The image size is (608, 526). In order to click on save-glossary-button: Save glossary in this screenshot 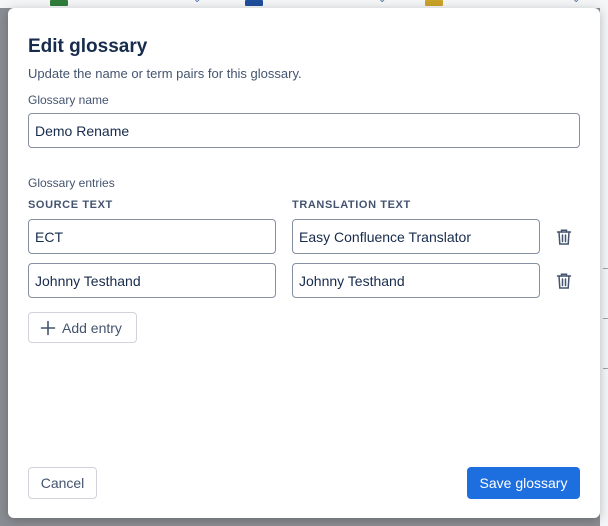, I will do `click(523, 483)`.